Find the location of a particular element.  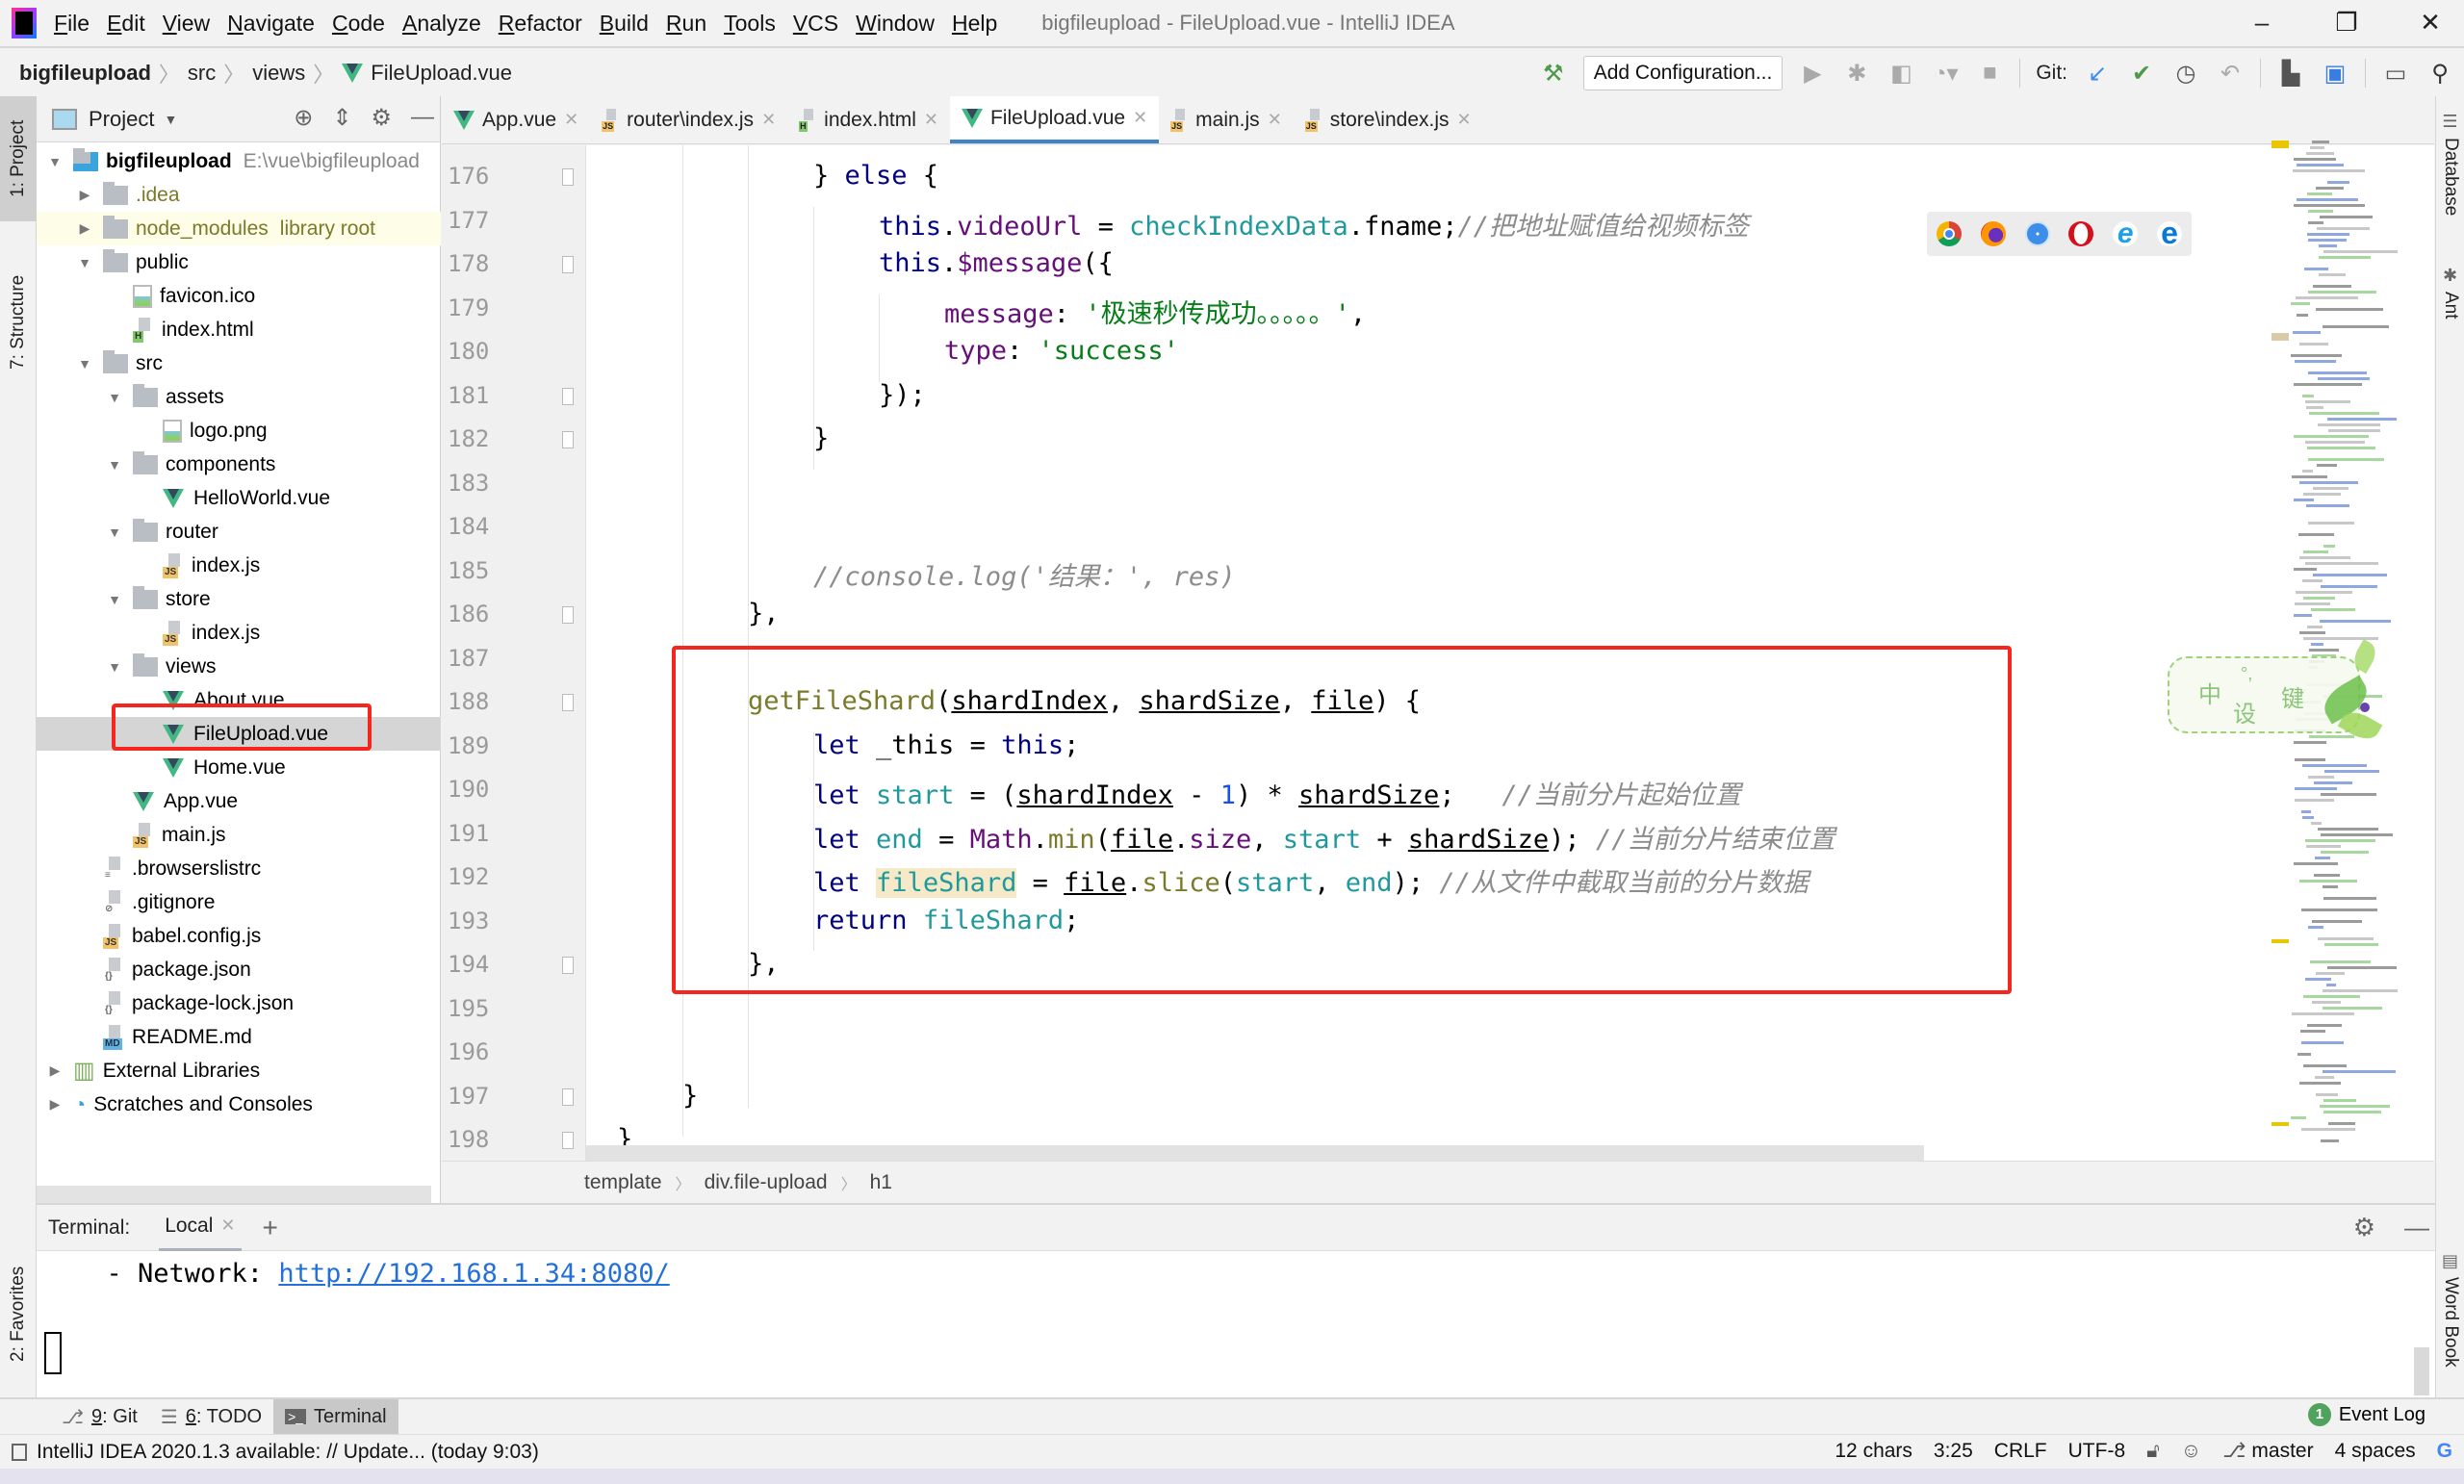

code-line: this.$message({ is located at coordinates (996, 263).